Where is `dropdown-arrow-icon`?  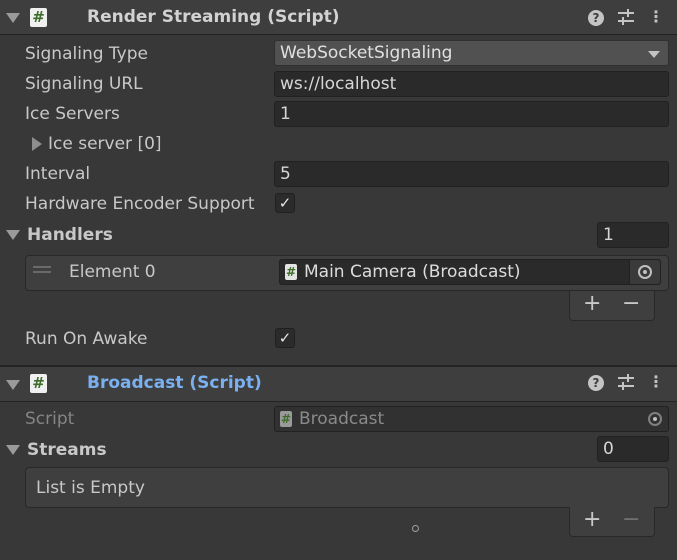
dropdown-arrow-icon is located at coordinates (654, 54).